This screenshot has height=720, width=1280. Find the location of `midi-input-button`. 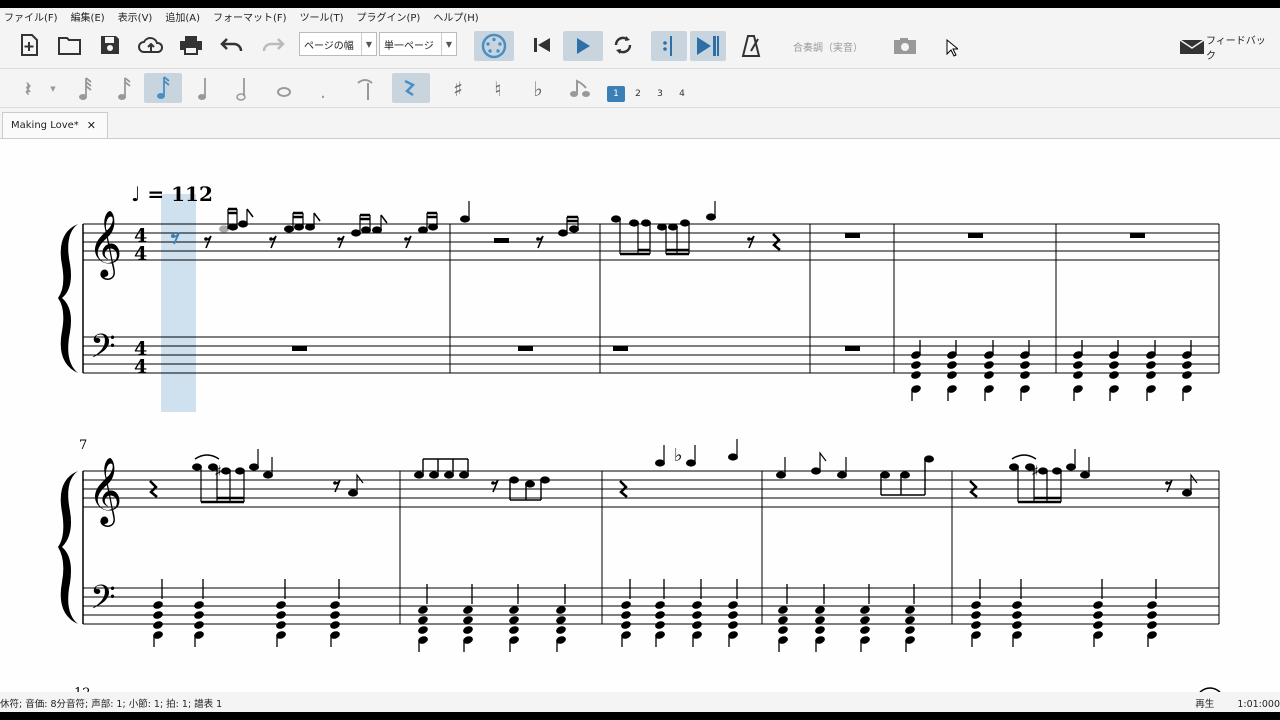

midi-input-button is located at coordinates (494, 46).